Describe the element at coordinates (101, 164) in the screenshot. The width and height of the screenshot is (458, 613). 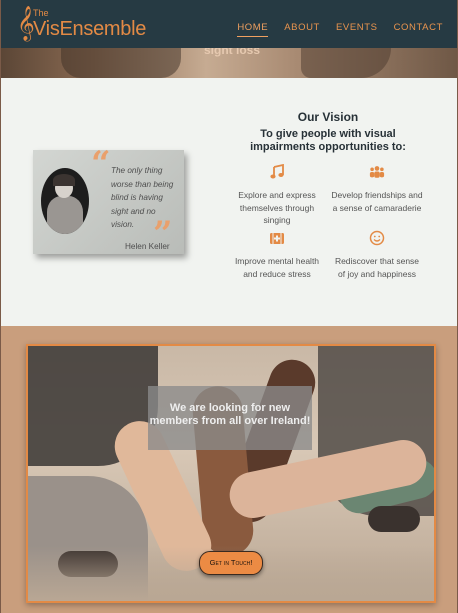
I see `open-quote-icon: “` at that location.